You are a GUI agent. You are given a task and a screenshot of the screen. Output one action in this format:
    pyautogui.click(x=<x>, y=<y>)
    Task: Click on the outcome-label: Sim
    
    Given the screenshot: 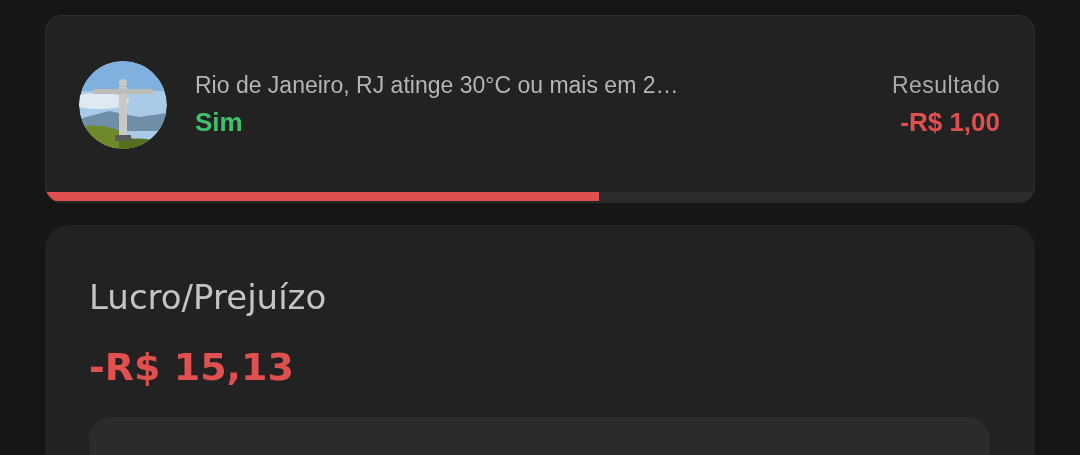 What is the action you would take?
    pyautogui.click(x=219, y=122)
    